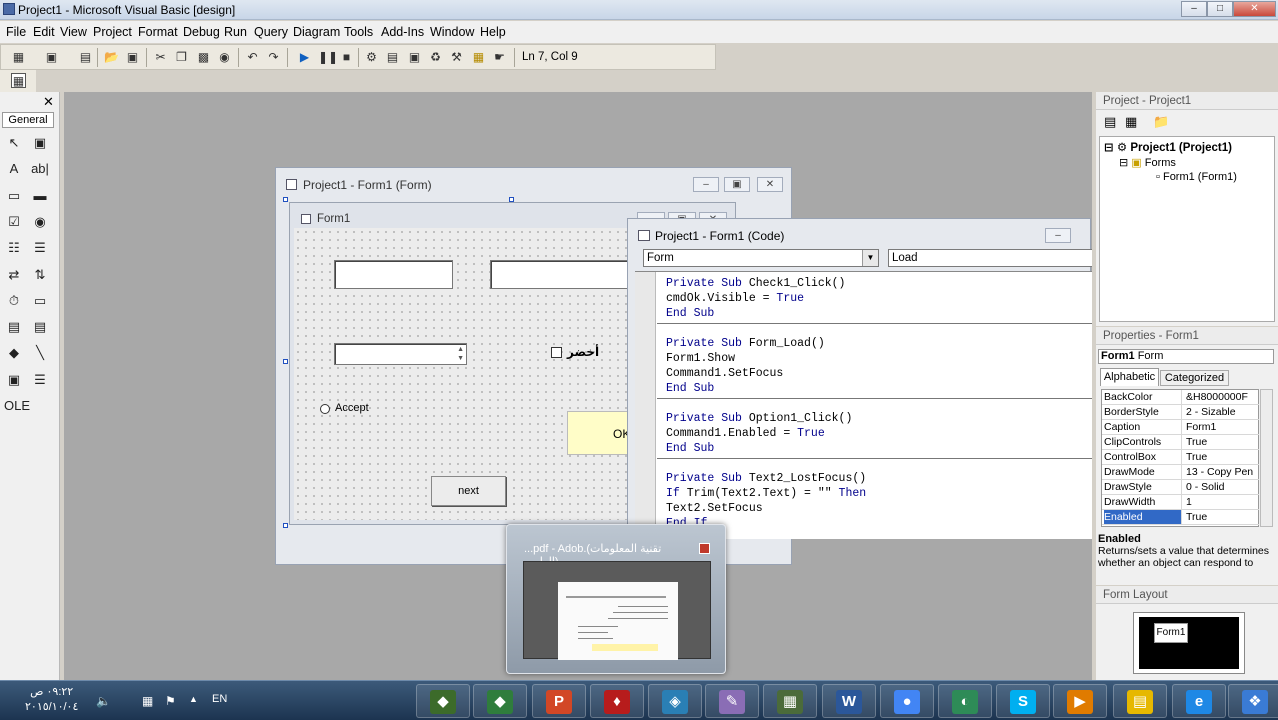 This screenshot has width=1278, height=720. I want to click on label-tool-icon: A, so click(14, 169).